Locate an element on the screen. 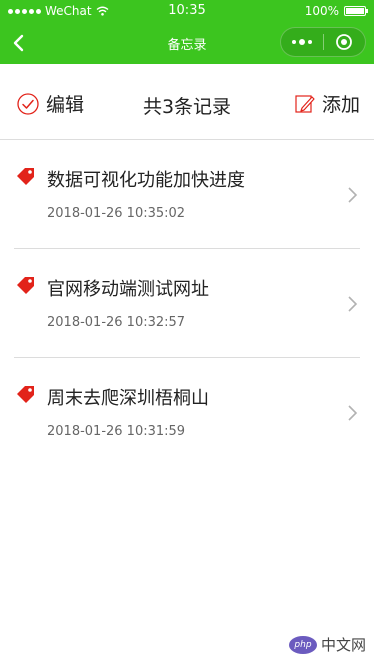 This screenshot has height=667, width=374. memo-time: 2018-01-26 10:32:57 is located at coordinates (116, 322).